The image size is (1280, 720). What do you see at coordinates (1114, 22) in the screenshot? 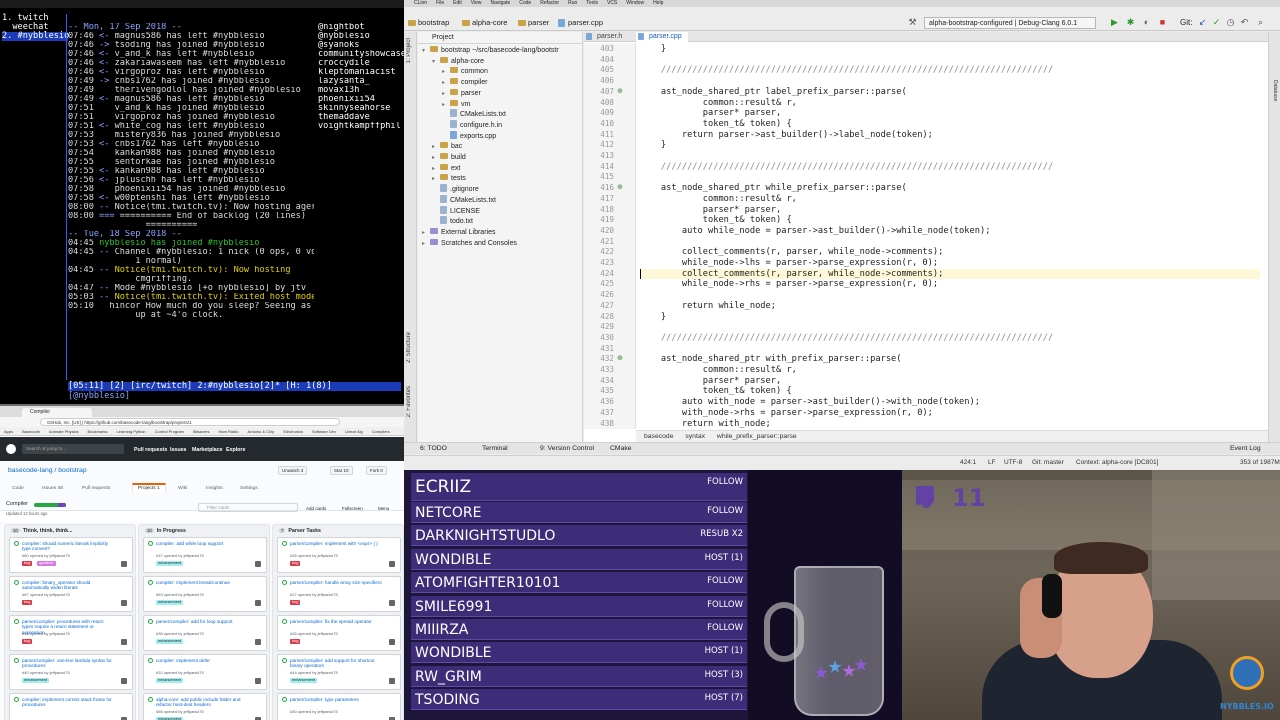
I see `run-icon: ▶` at bounding box center [1114, 22].